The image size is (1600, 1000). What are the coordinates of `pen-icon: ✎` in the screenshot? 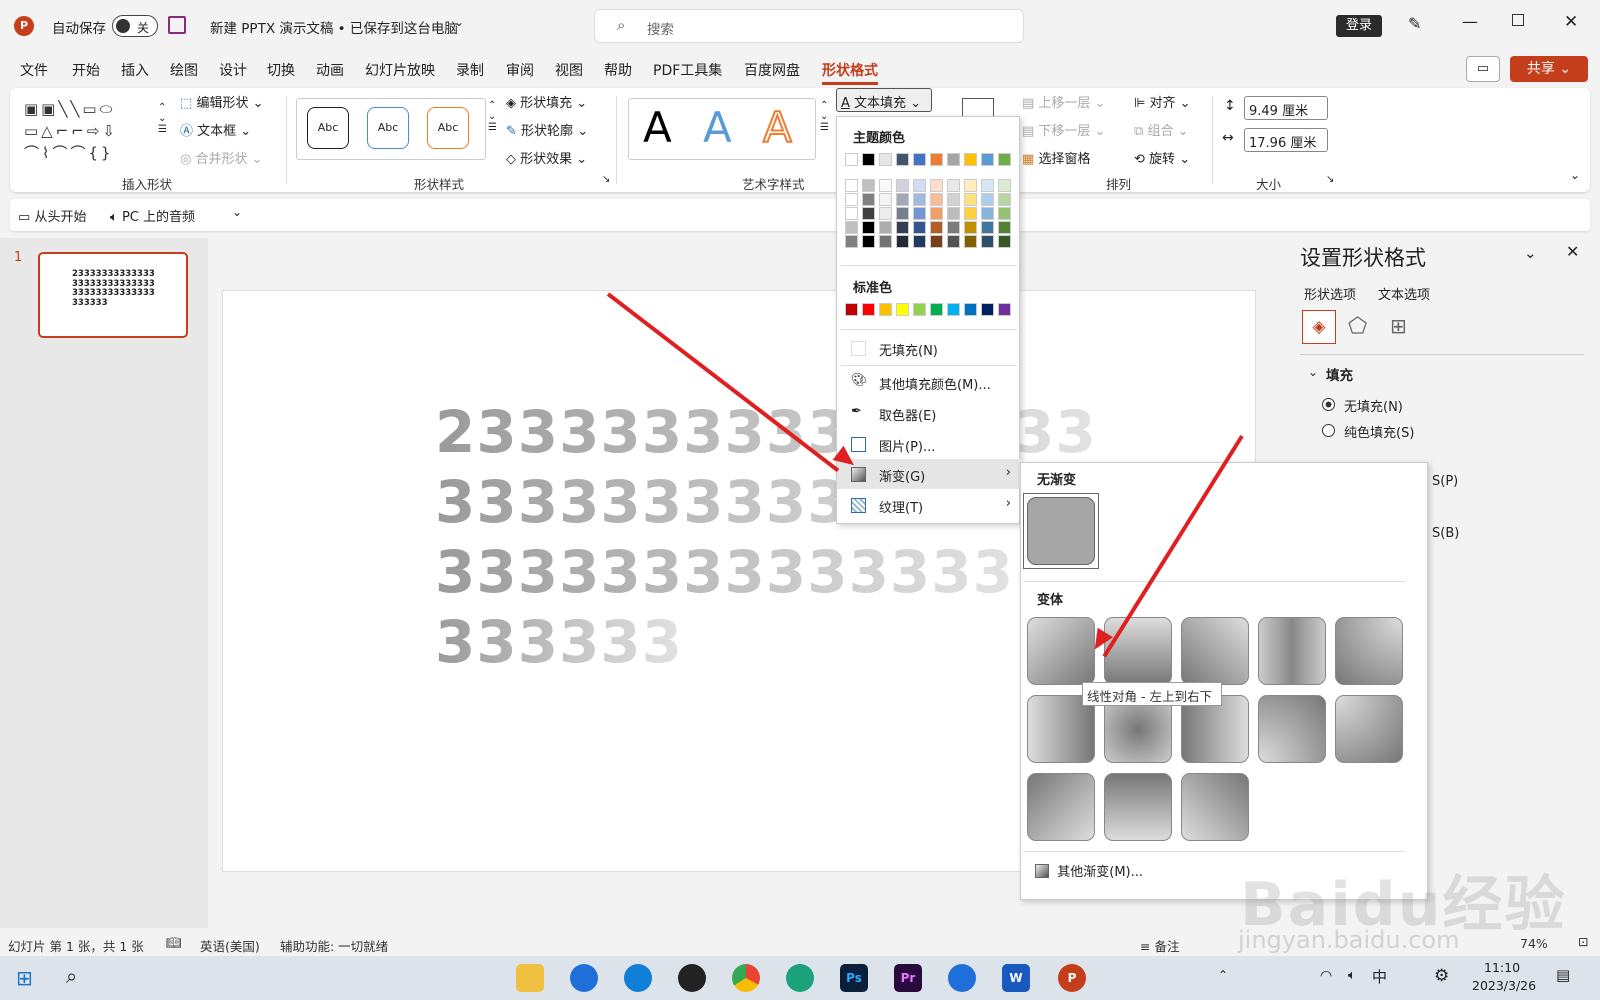 It's located at (1414, 23).